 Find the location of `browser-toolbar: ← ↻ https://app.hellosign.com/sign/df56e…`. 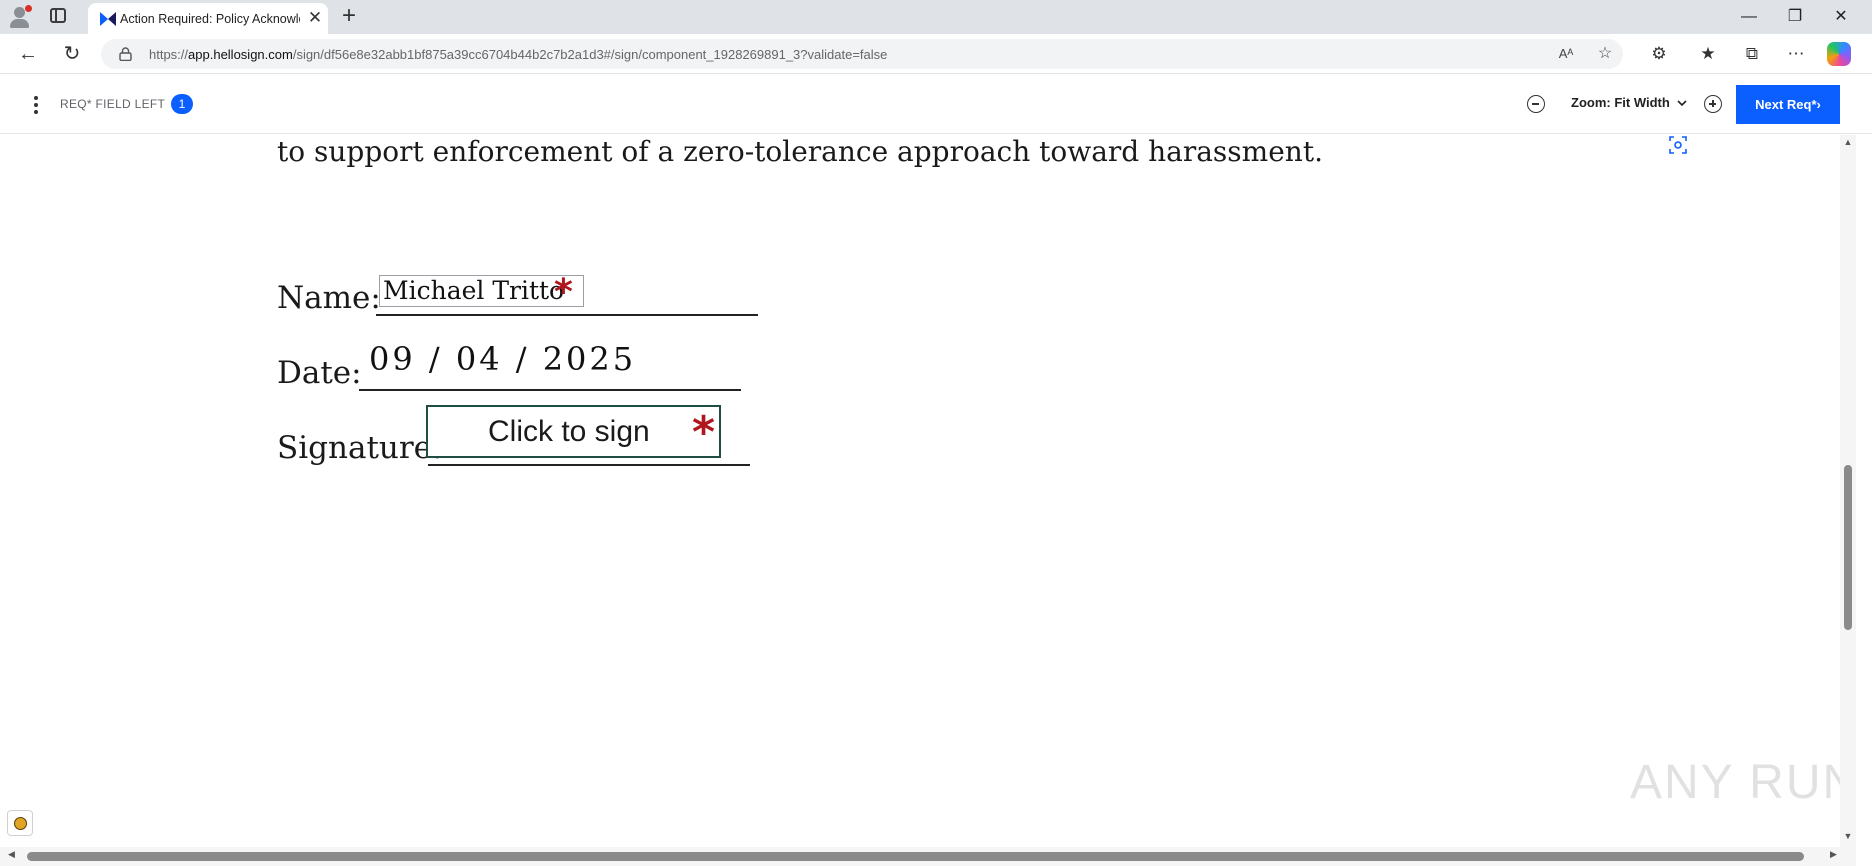

browser-toolbar: ← ↻ https://app.hellosign.com/sign/df56e… is located at coordinates (936, 54).